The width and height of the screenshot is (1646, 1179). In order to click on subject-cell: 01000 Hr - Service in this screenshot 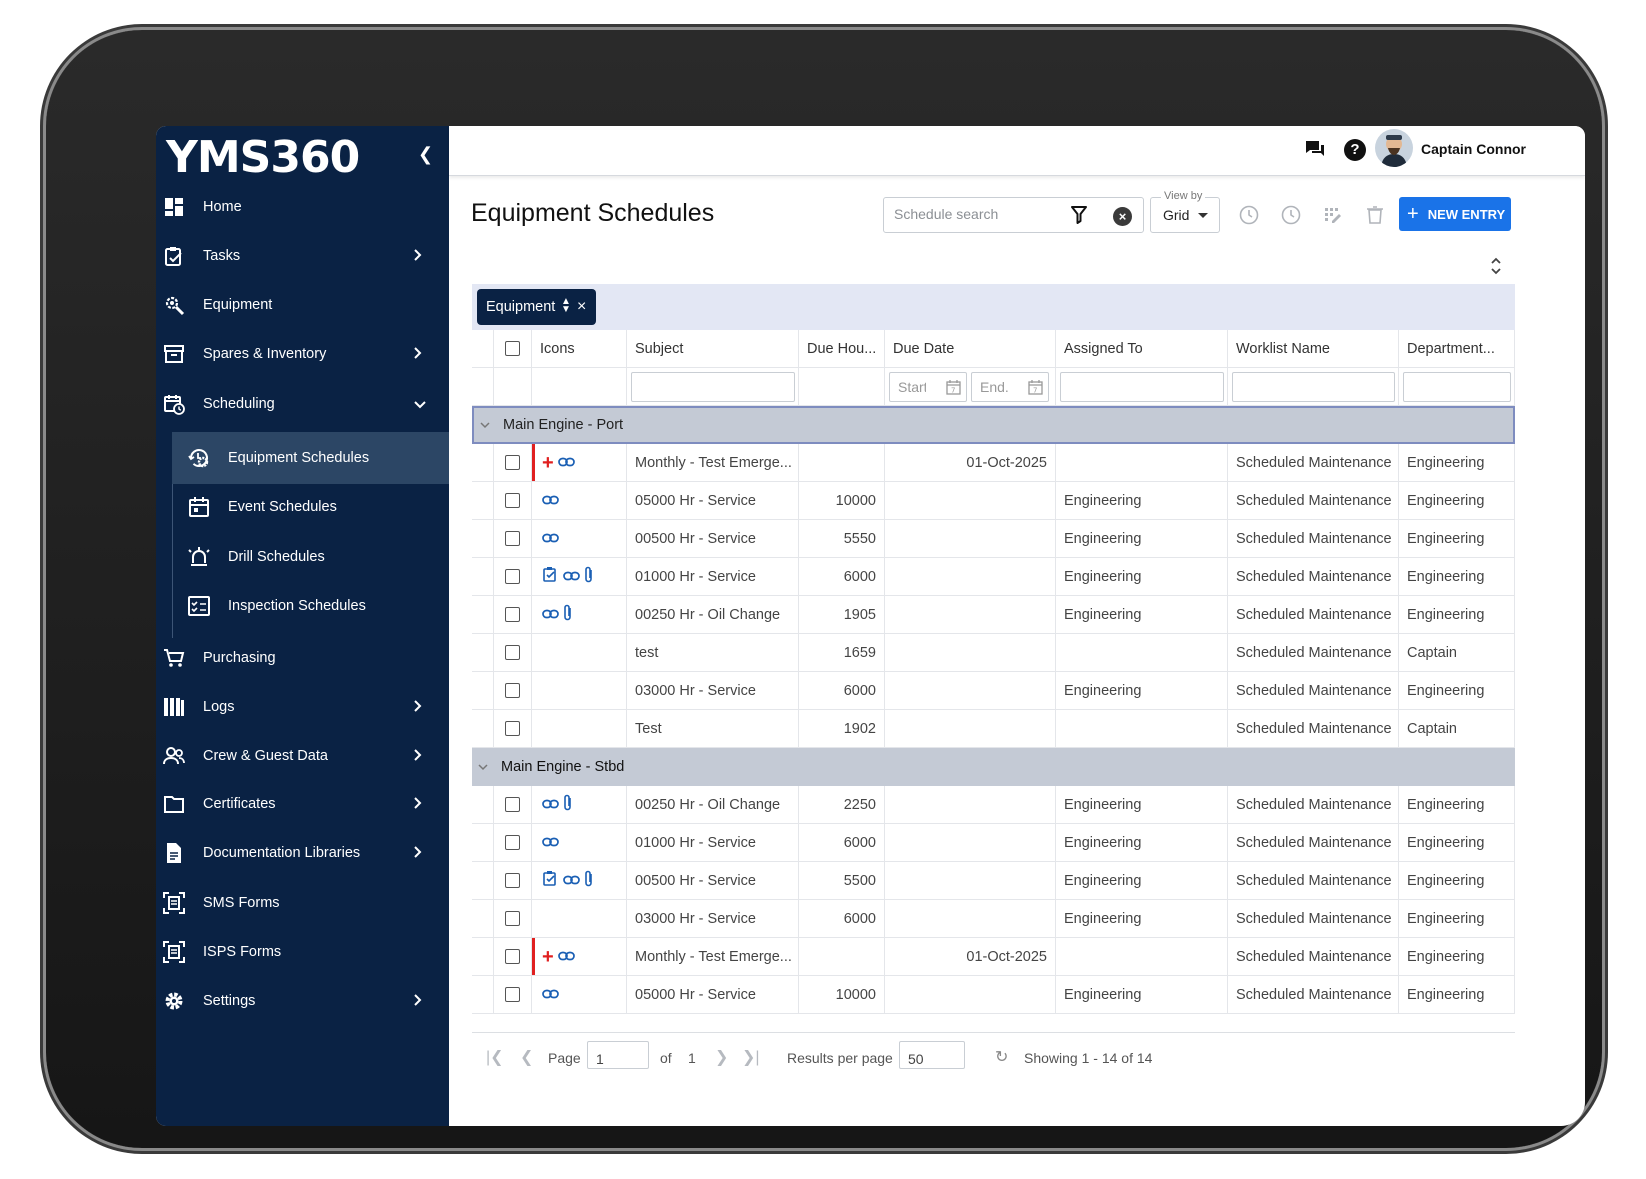, I will do `click(713, 576)`.